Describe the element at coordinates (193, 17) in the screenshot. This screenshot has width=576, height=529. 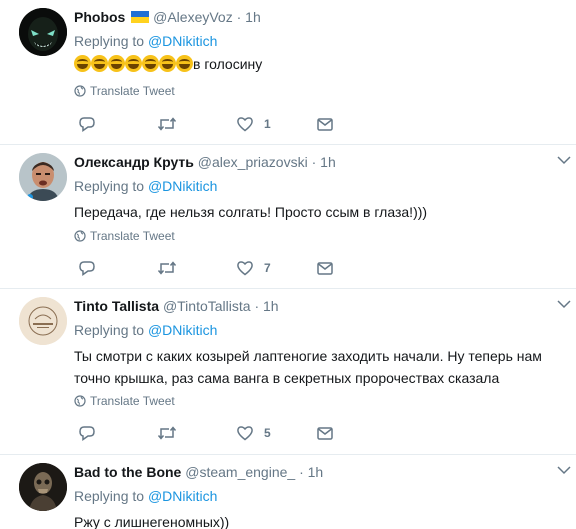
I see `user-handle: @AlexeyVoz` at that location.